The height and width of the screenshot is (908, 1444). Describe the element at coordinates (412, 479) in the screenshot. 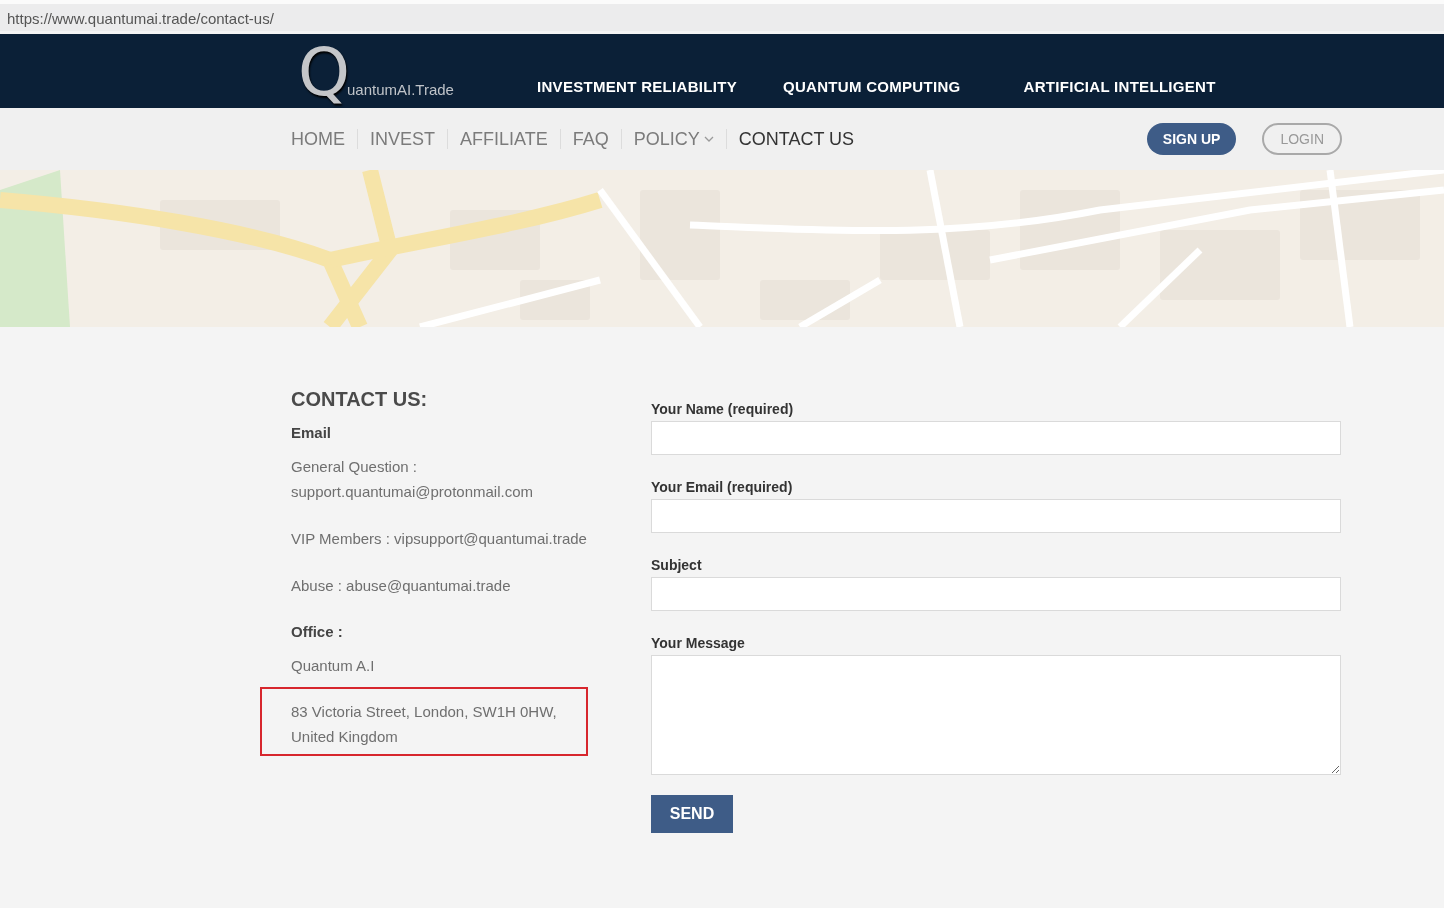

I see `contact-text: General Question : support.quantumai@protonmail.com` at that location.